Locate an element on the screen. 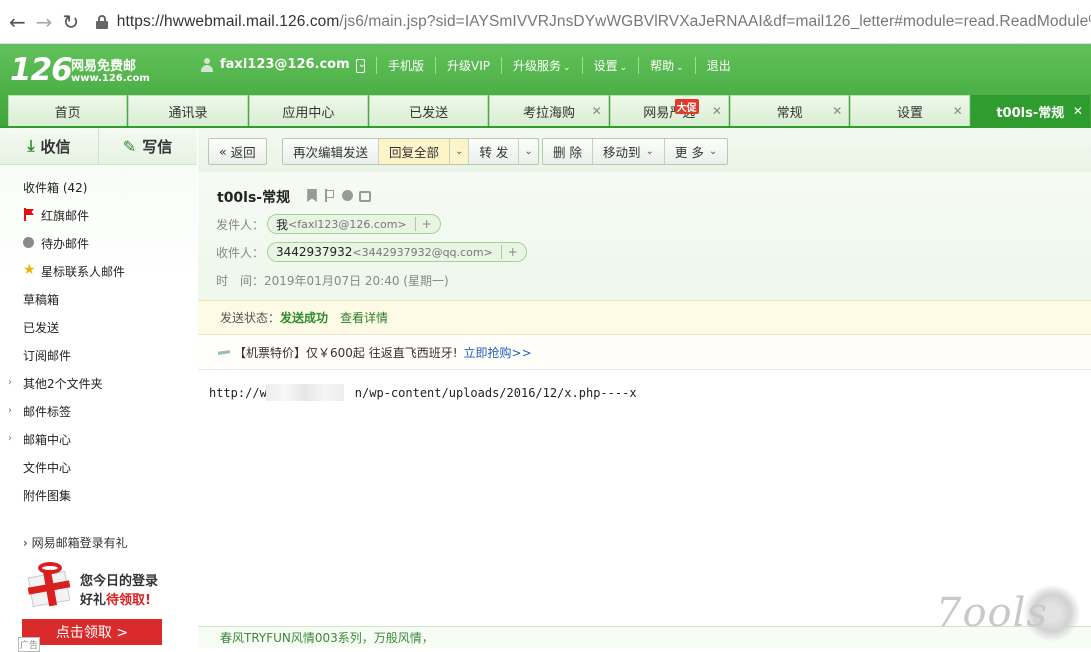 Image resolution: width=1091 pixels, height=652 pixels. back-button: «返回 is located at coordinates (237, 151).